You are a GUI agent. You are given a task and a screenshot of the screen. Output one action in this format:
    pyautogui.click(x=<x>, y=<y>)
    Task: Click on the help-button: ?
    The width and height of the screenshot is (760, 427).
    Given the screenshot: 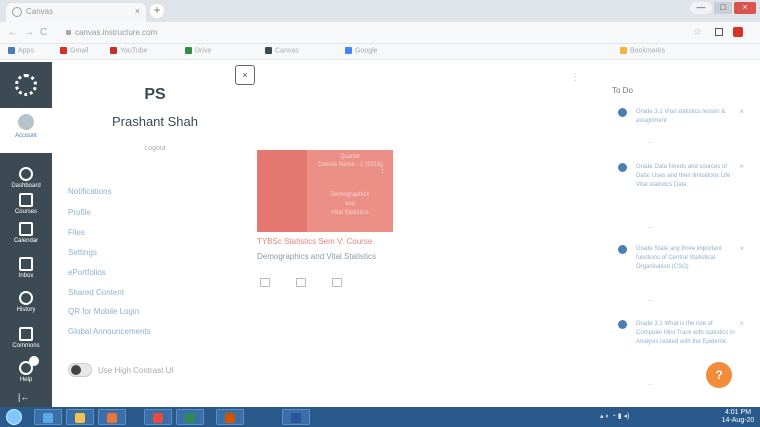 What is the action you would take?
    pyautogui.click(x=719, y=375)
    